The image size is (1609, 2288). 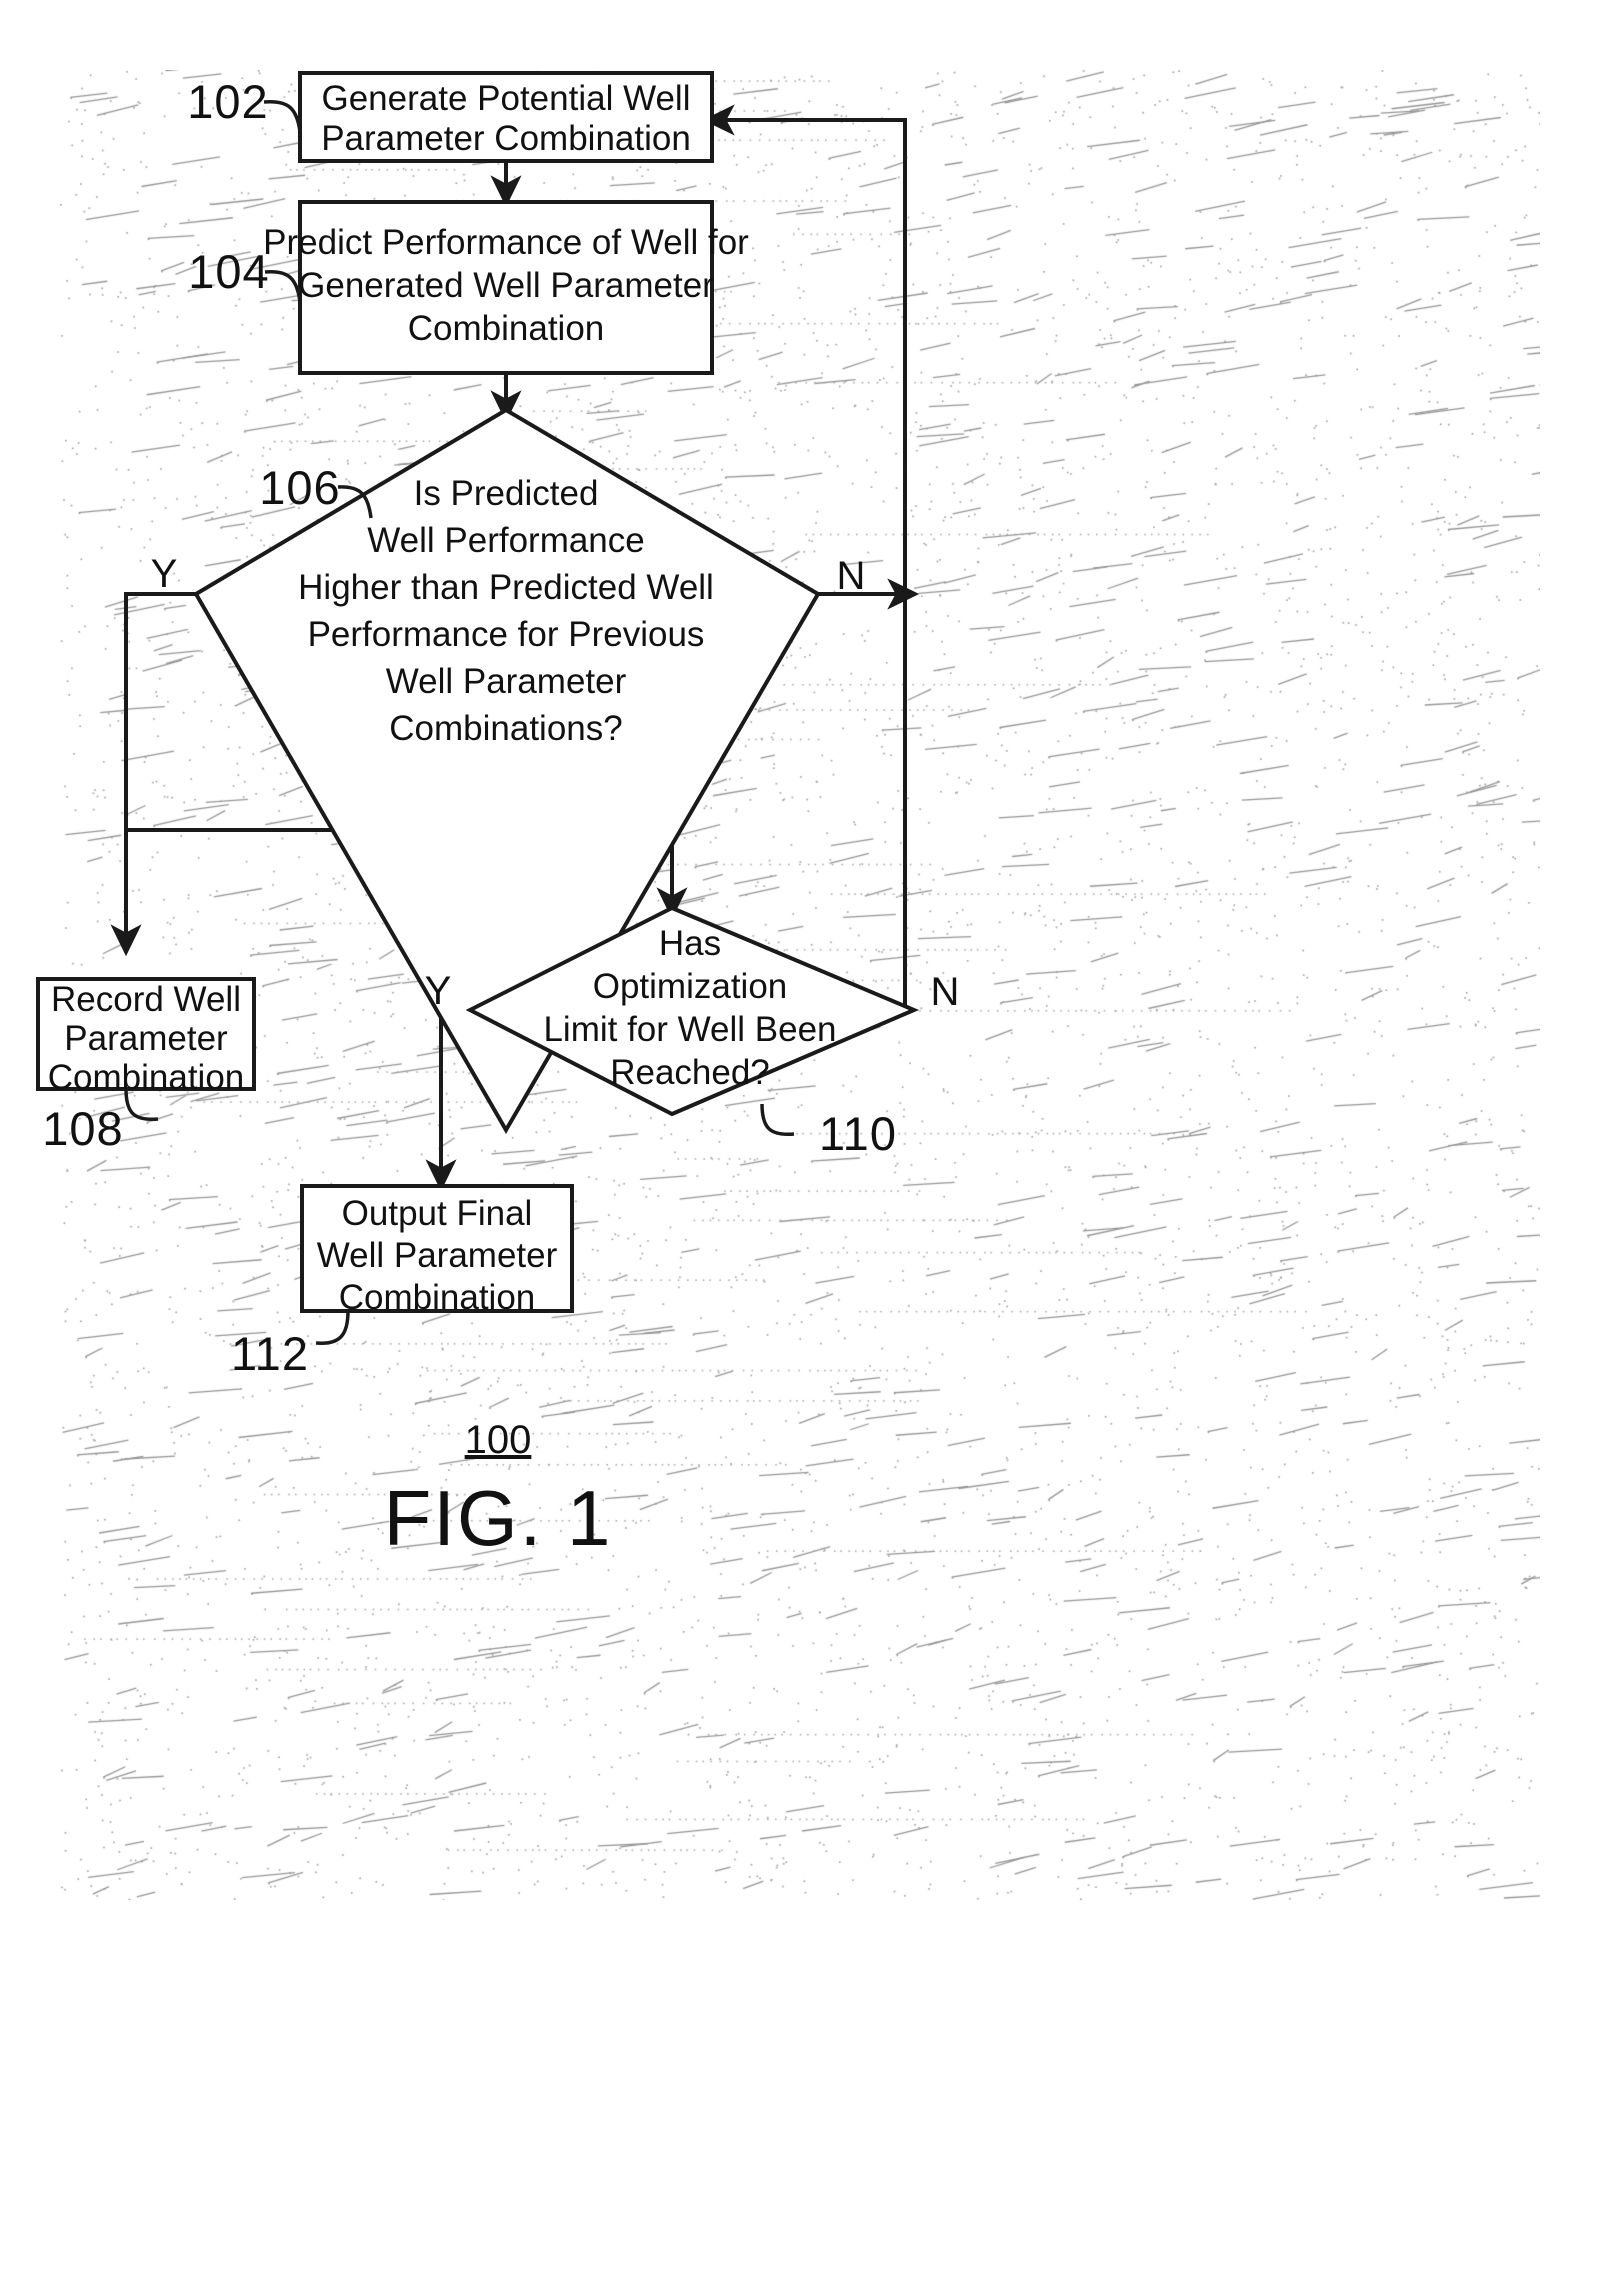 I want to click on node-106-line-4: Performance for Previous, so click(x=506, y=634).